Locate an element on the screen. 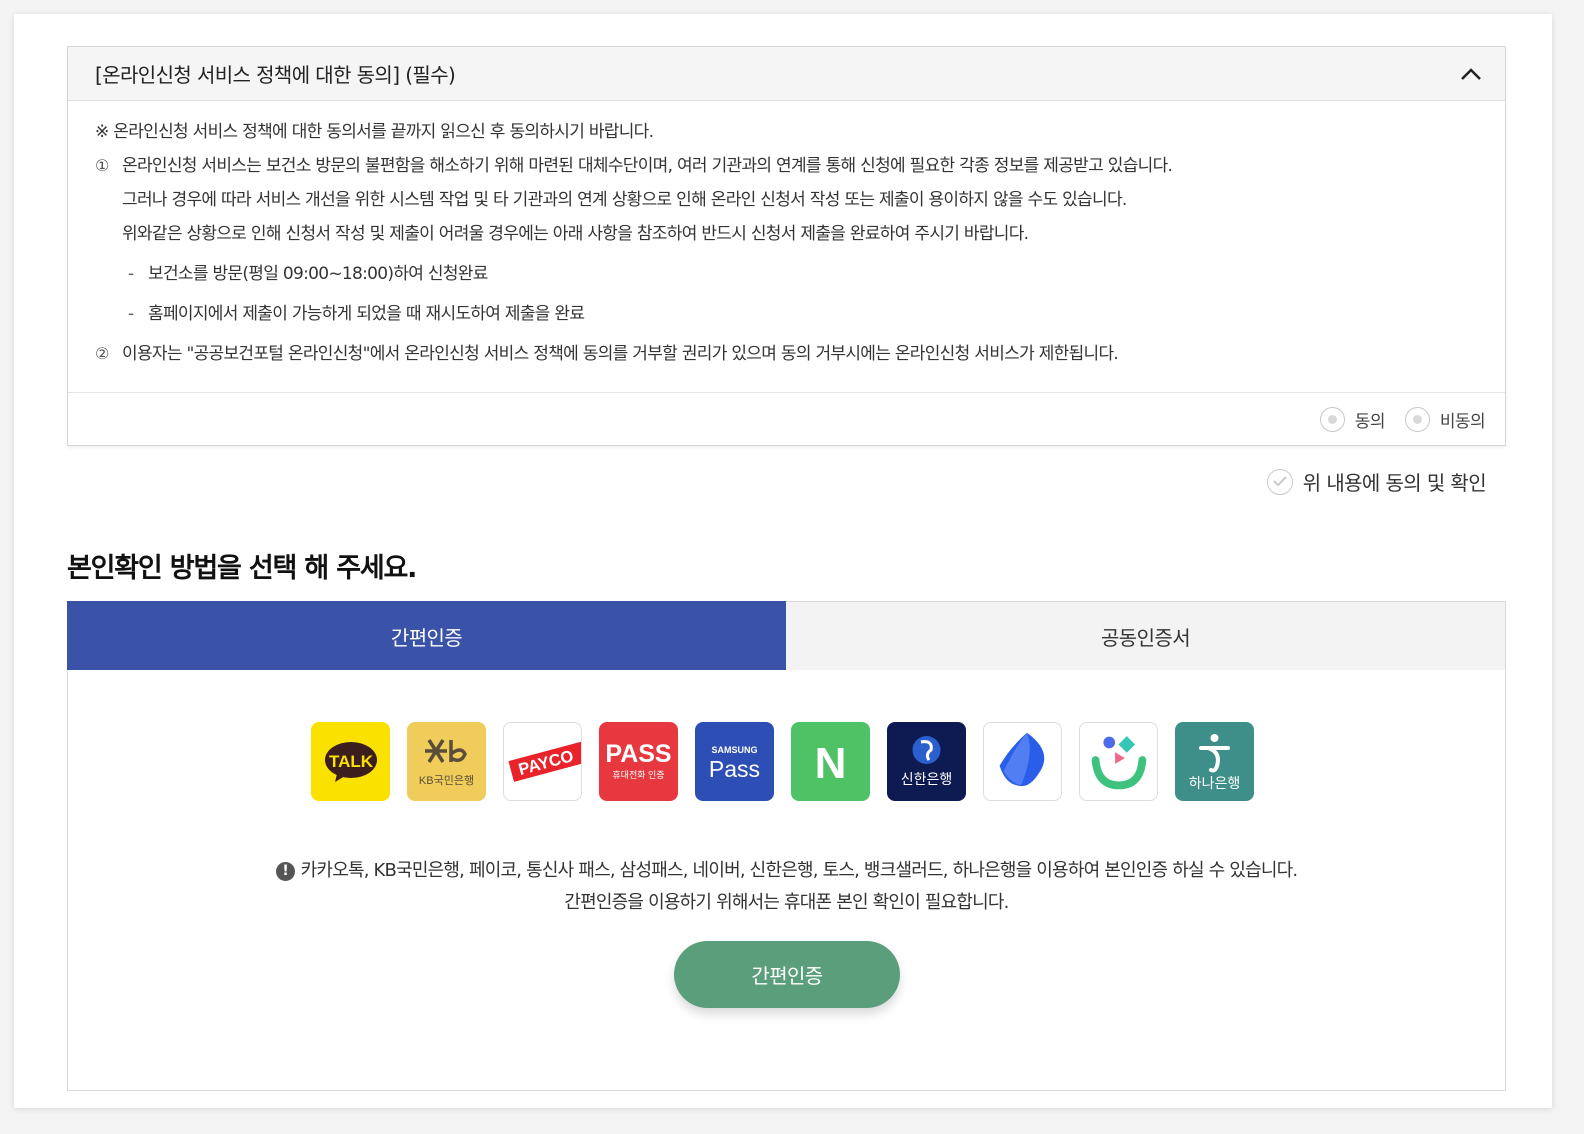 Image resolution: width=1584 pixels, height=1134 pixels. payco-icon: PAYCO is located at coordinates (542, 761).